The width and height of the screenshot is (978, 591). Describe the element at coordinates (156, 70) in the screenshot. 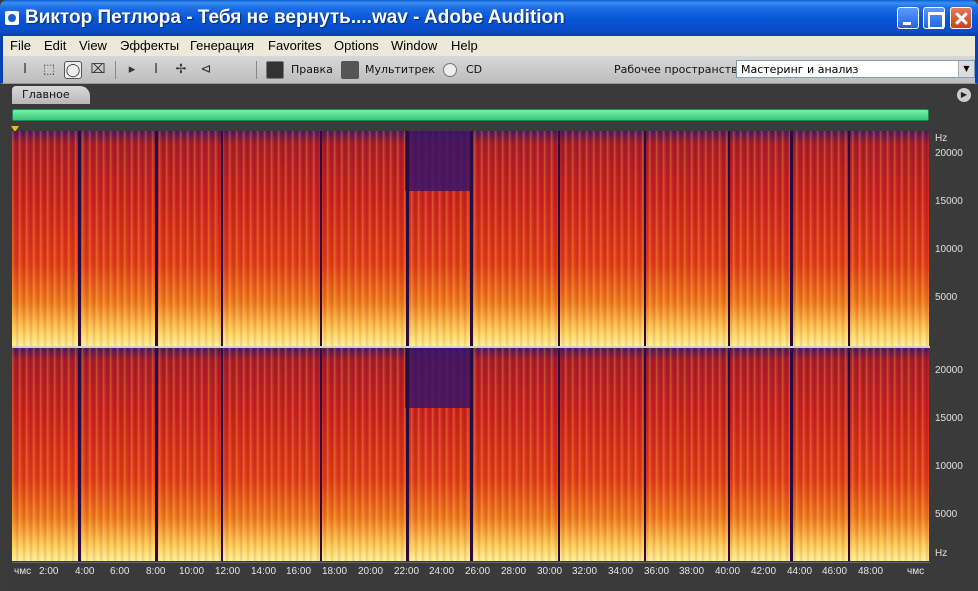

I see `cursor-icon: I` at that location.